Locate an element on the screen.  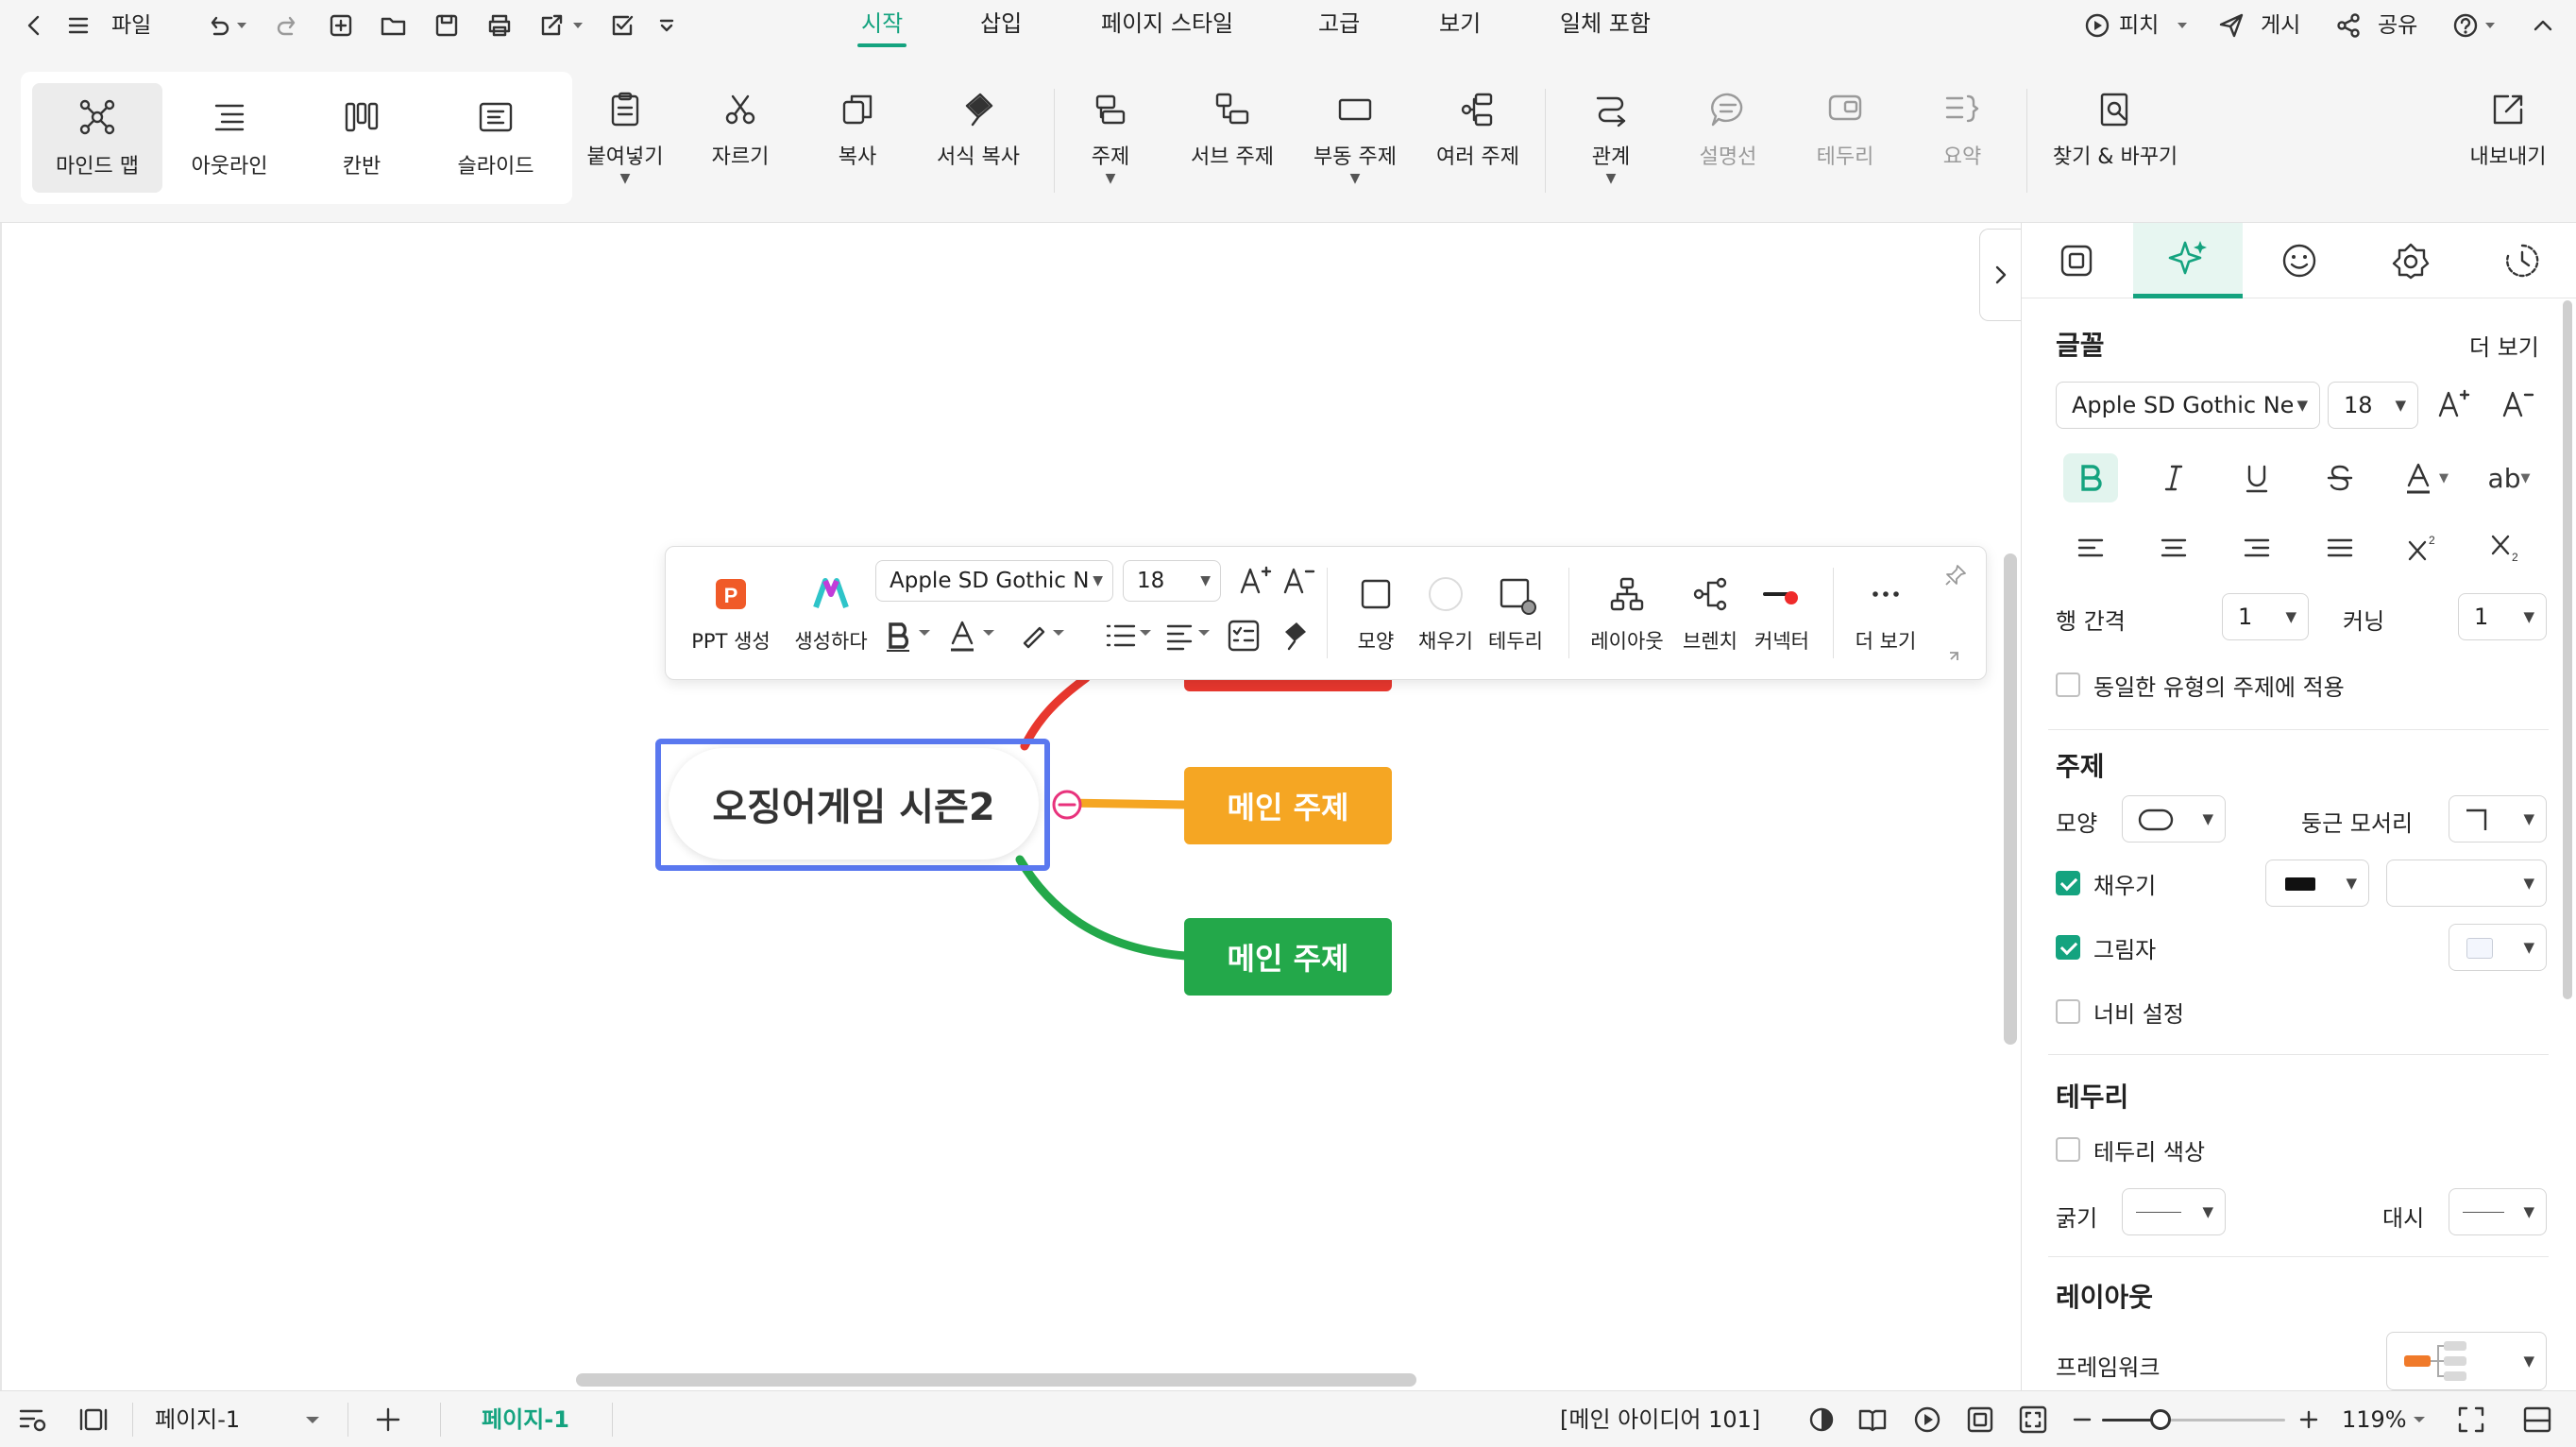
collapse-ribbon-icon is located at coordinates (2543, 25).